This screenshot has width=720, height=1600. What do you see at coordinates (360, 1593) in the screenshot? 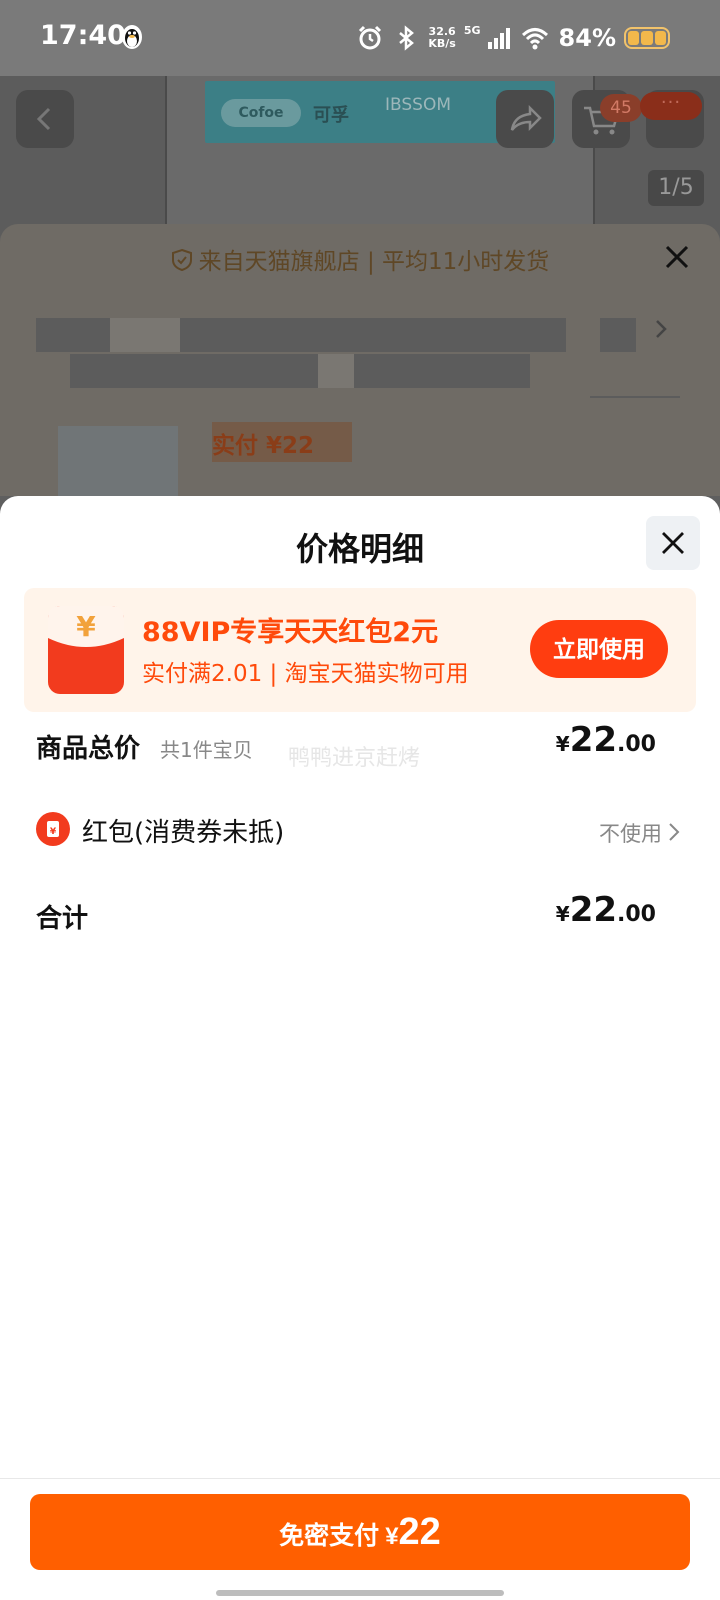
I see `home-indicator` at bounding box center [360, 1593].